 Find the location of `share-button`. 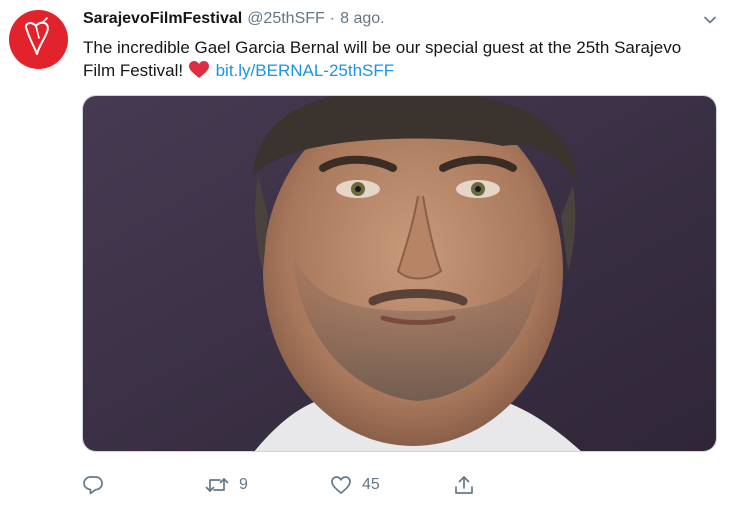

share-button is located at coordinates (464, 485).